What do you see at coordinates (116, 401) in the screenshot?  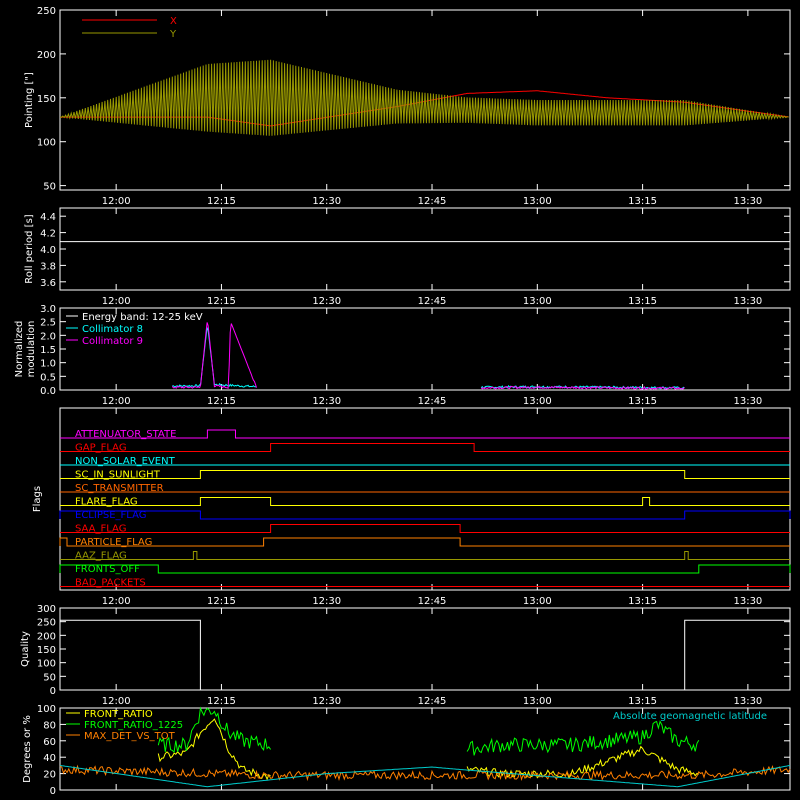 I see `modulation-xtick-label: 12:00` at bounding box center [116, 401].